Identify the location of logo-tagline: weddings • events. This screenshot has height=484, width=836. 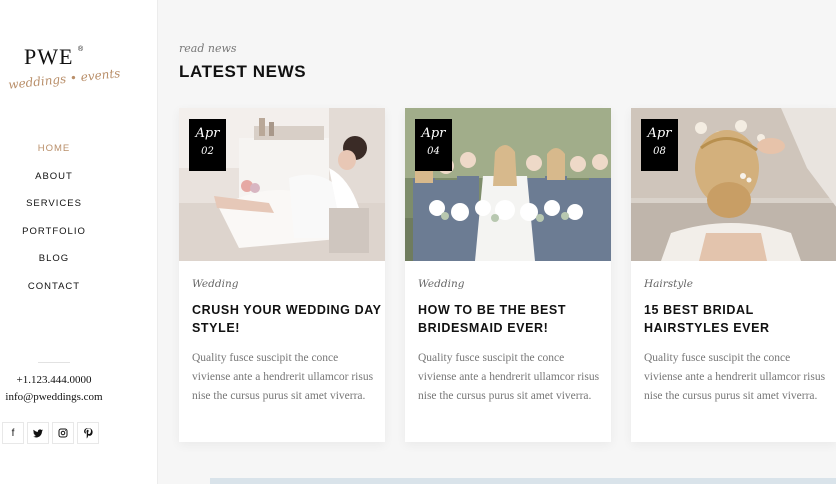
(64, 79).